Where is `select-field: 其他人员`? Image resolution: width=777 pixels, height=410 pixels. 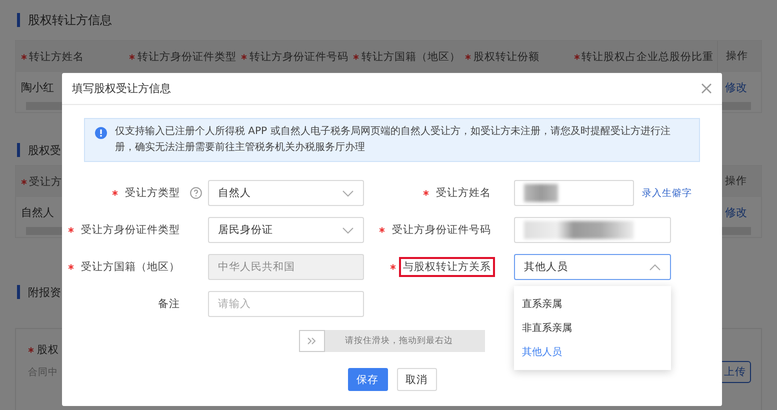
select-field: 其他人员 is located at coordinates (592, 267).